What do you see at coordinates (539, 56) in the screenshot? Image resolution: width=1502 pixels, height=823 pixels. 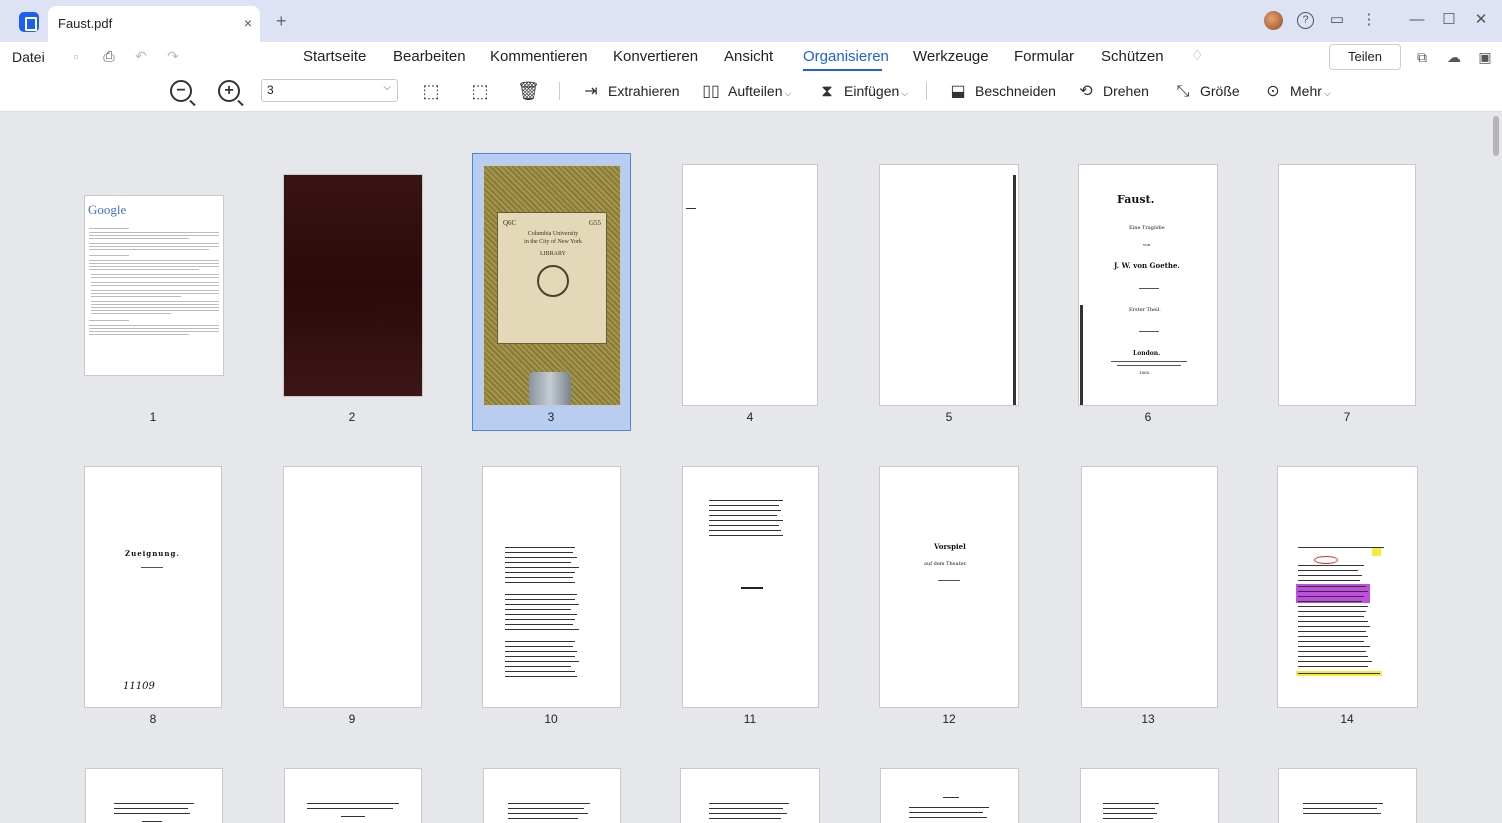 I see `menu-kommentieren: Kommentieren` at bounding box center [539, 56].